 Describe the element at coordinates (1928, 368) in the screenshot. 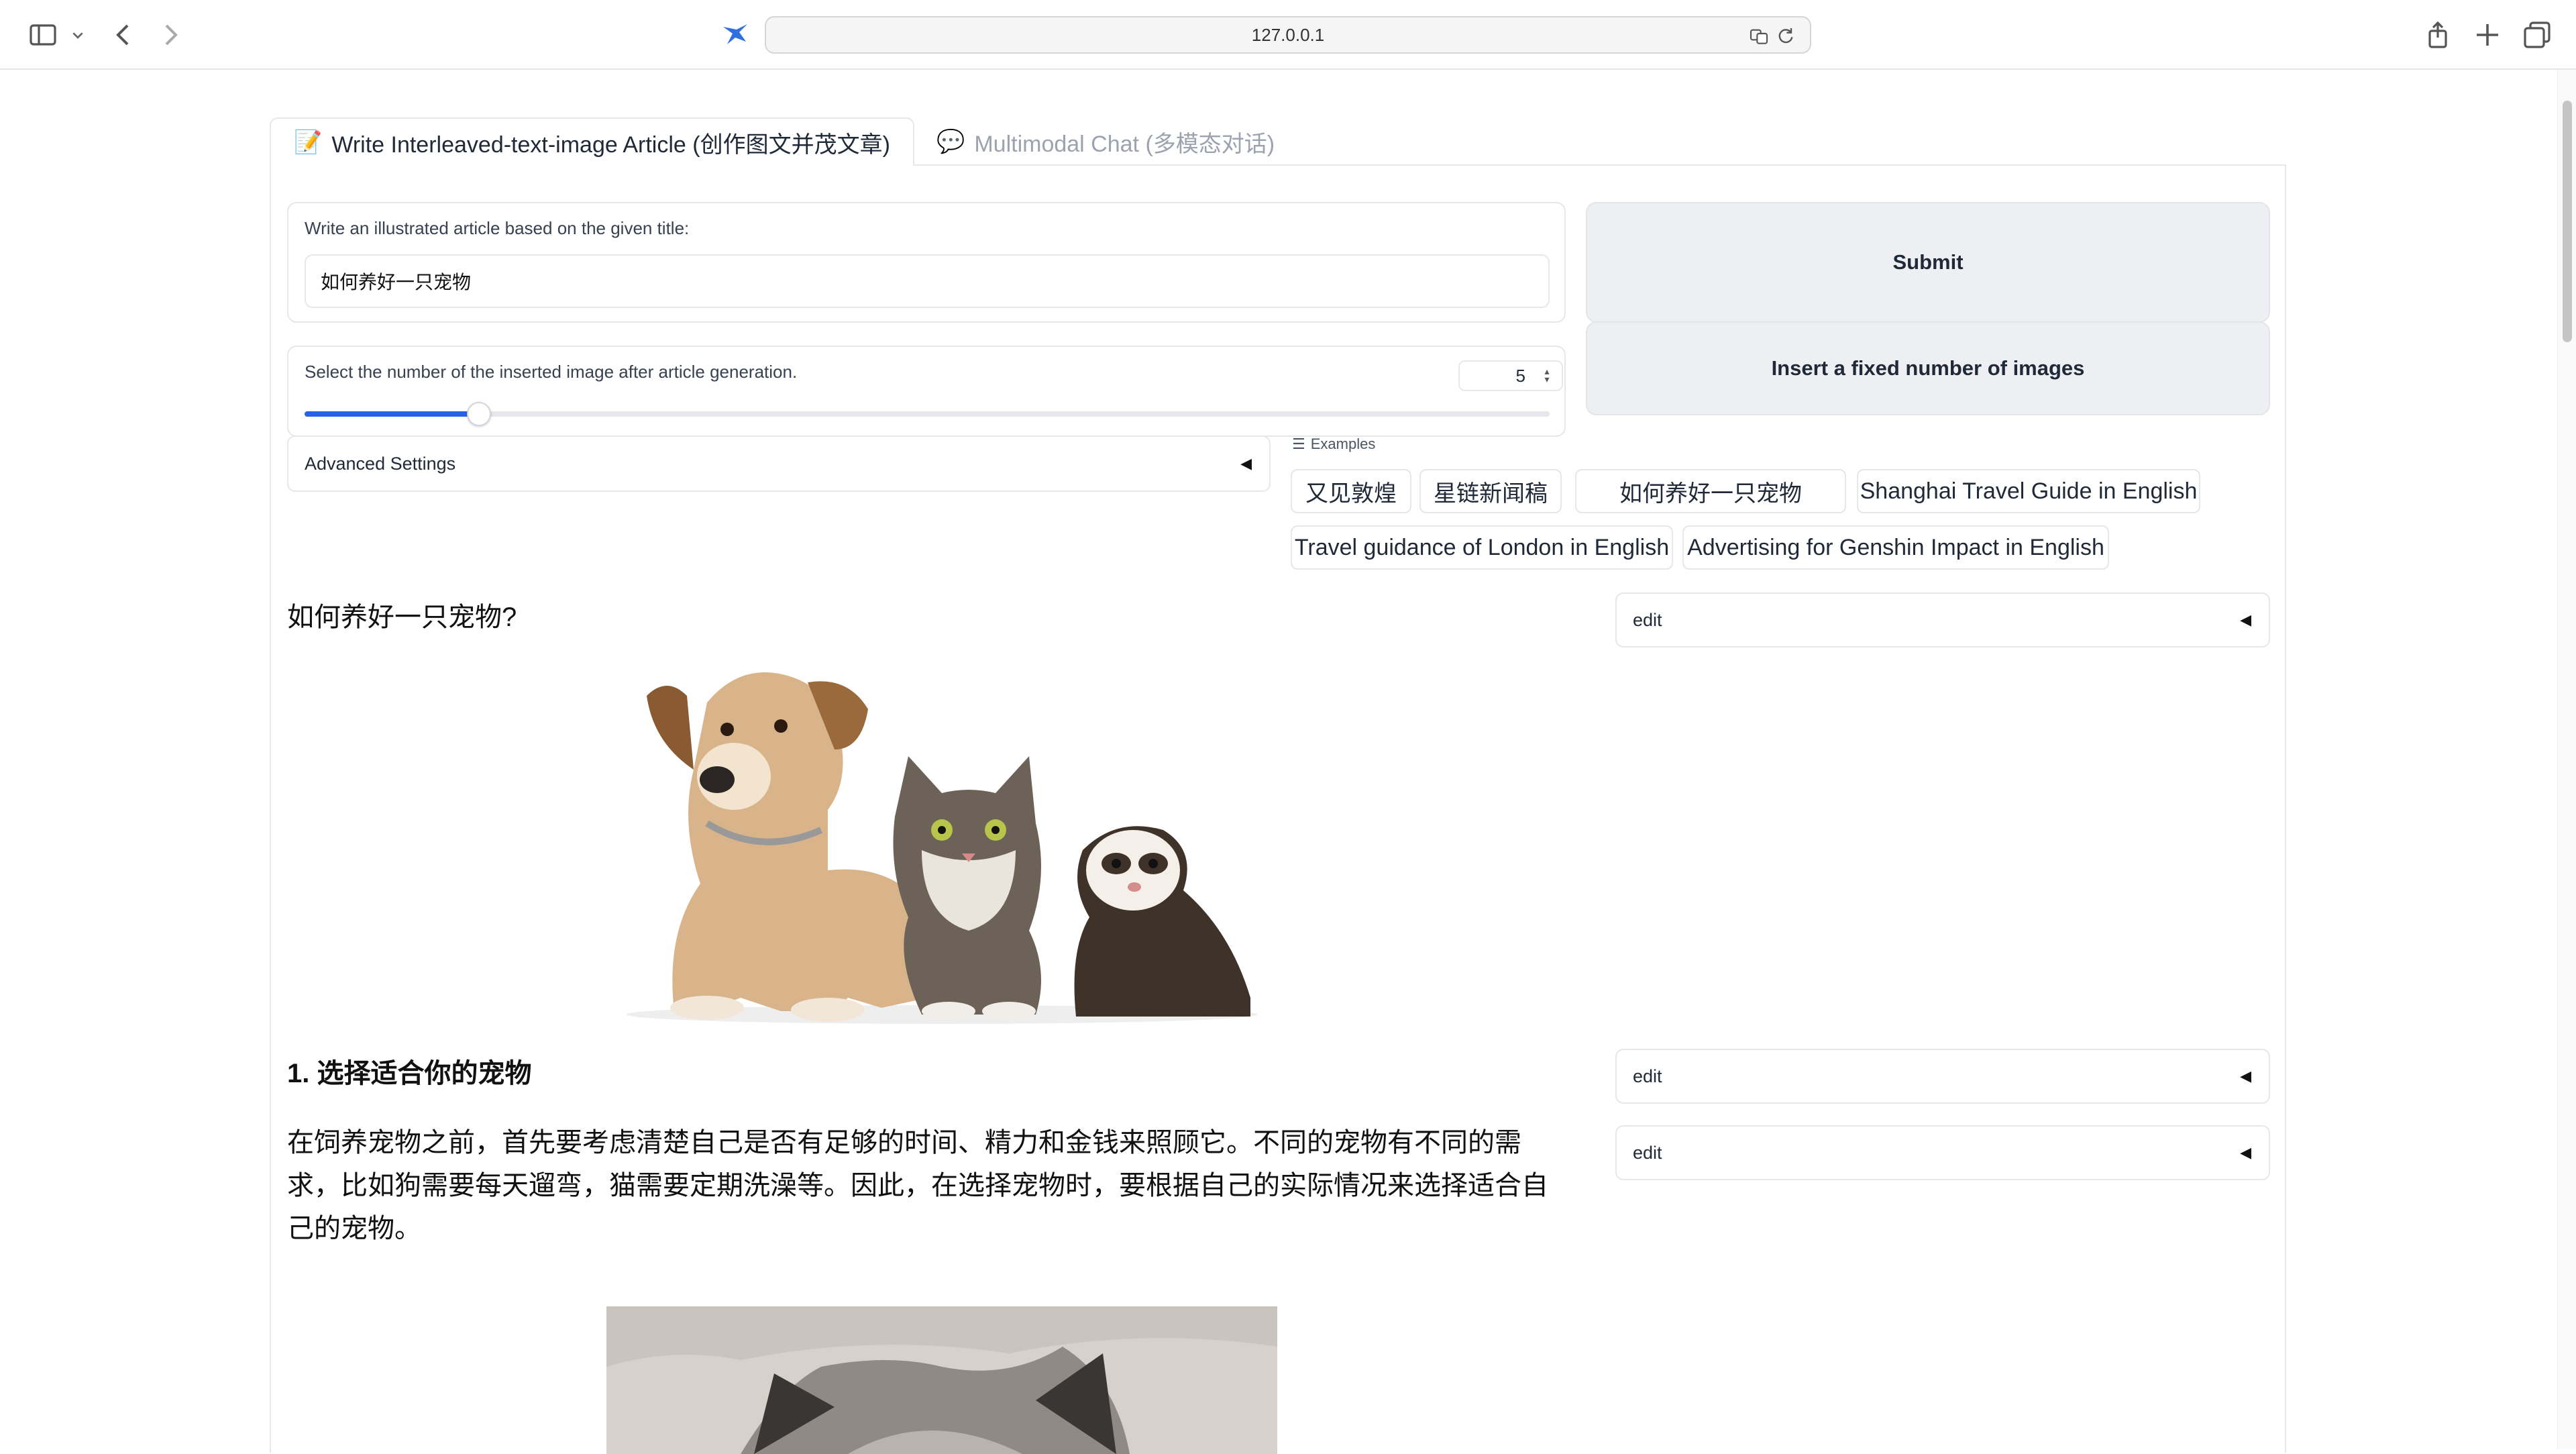

I see `insert-images-button: Insert a fixed number of images` at that location.